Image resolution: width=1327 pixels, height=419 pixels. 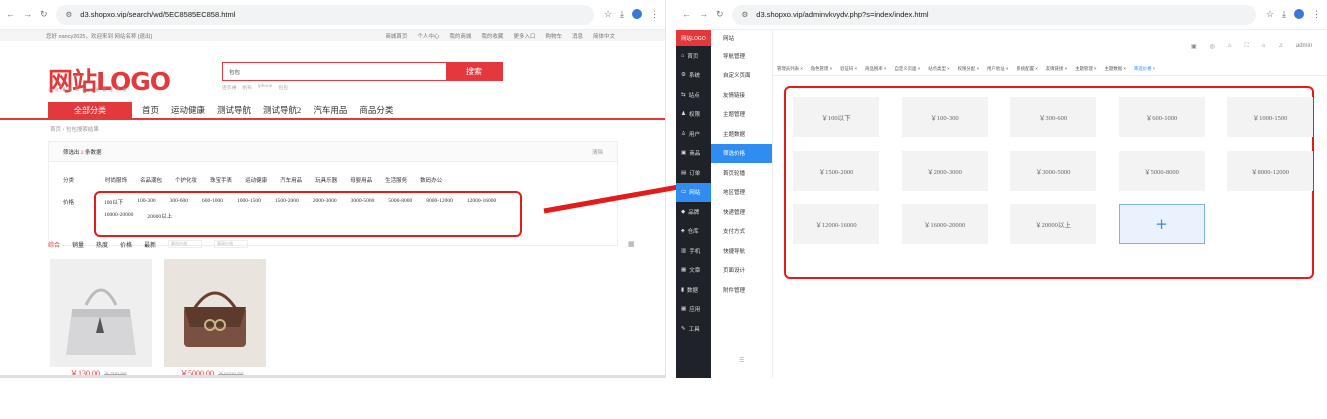 What do you see at coordinates (741, 95) in the screenshot?
I see `submenu-item: 友情链接` at bounding box center [741, 95].